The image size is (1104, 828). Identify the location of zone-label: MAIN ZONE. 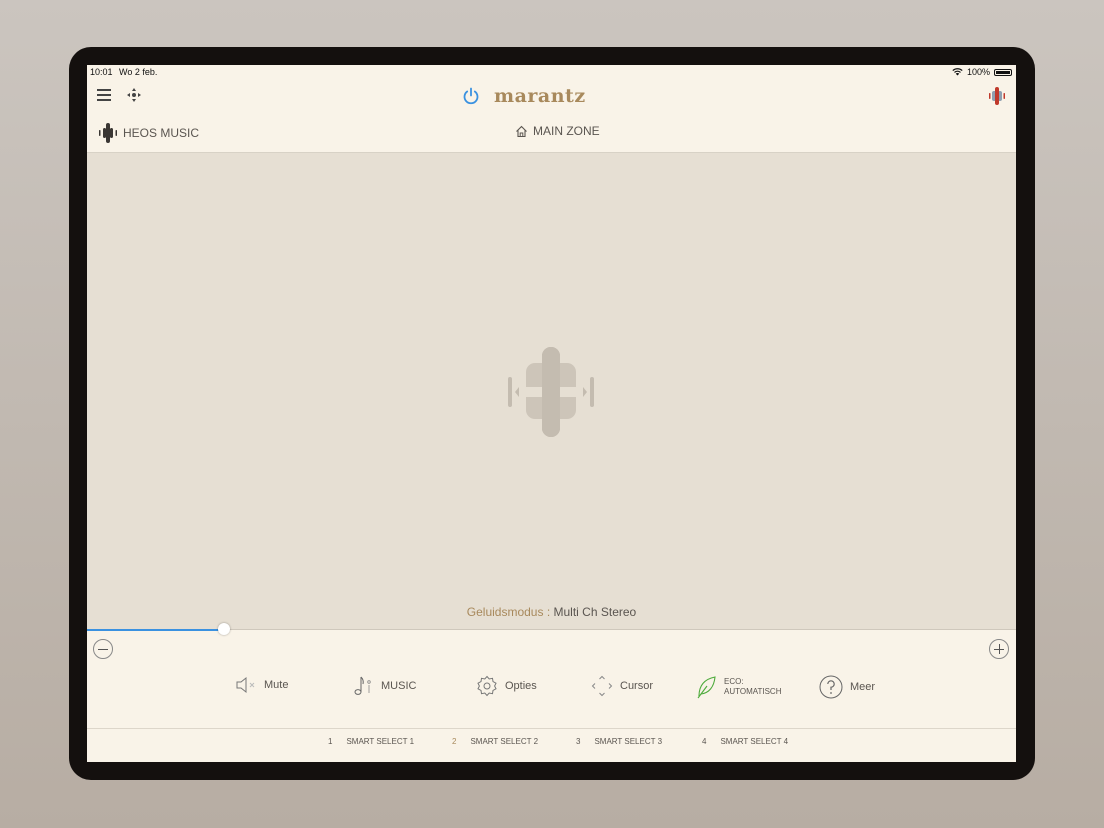
(566, 131).